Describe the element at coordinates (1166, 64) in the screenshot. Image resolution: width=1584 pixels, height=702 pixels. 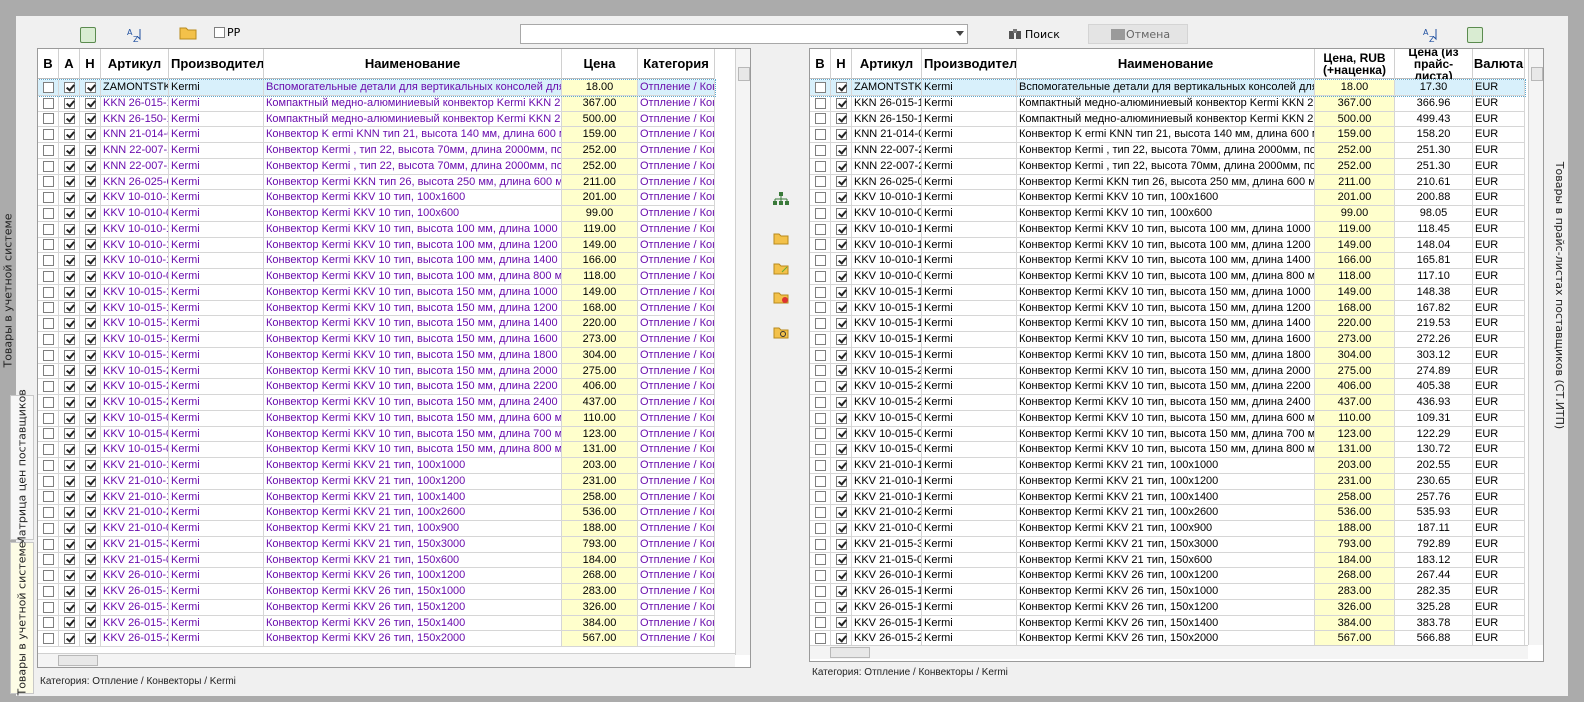
I see `column-header: Наименование` at that location.